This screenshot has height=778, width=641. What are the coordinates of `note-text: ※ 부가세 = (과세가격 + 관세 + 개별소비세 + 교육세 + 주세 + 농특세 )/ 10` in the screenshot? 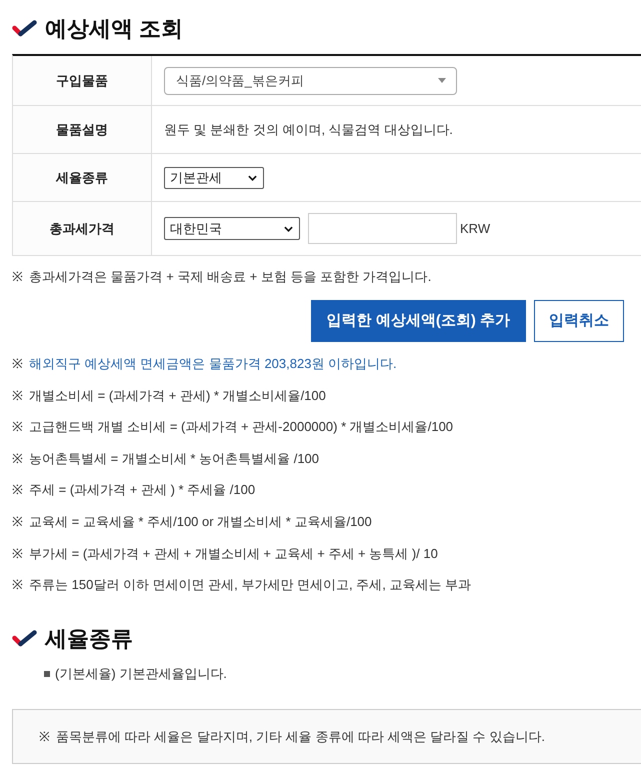 It's located at (225, 553).